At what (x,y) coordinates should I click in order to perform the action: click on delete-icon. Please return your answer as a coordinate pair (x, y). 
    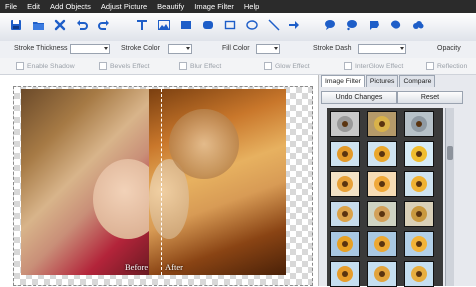
    Looking at the image, I should click on (60, 25).